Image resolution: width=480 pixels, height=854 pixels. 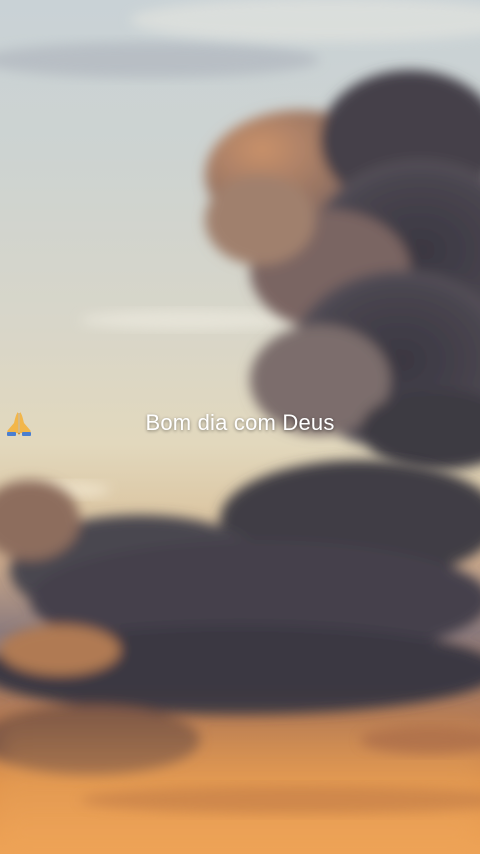 I want to click on wispy-cloud-top, so click(x=160, y=60).